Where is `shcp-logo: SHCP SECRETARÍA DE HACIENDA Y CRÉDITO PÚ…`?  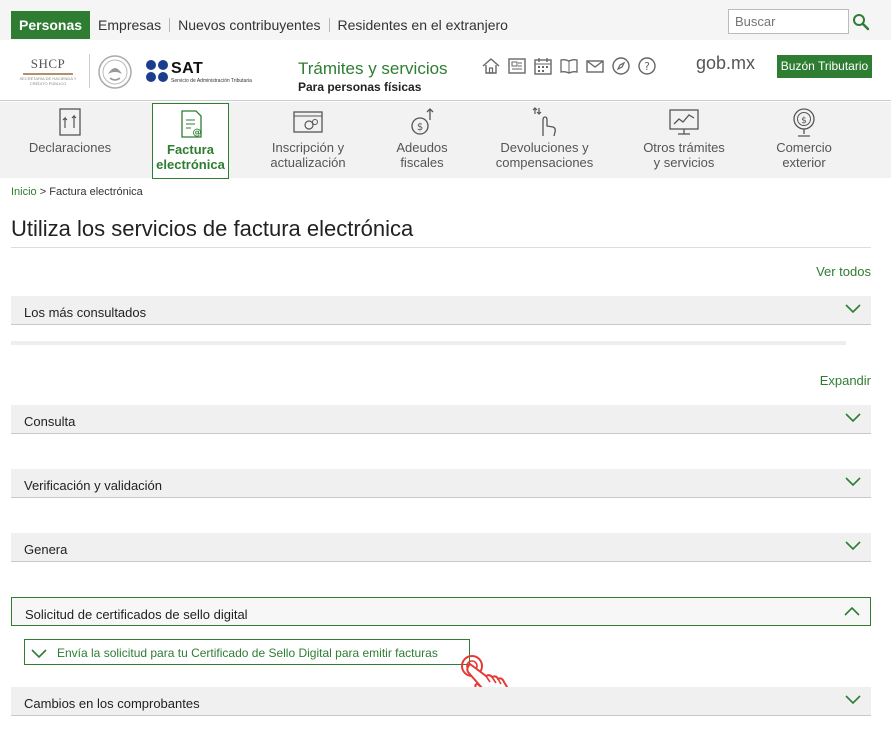
shcp-logo: SHCP SECRETARÍA DE HACIENDA Y CRÉDITO PÚ… is located at coordinates (48, 71).